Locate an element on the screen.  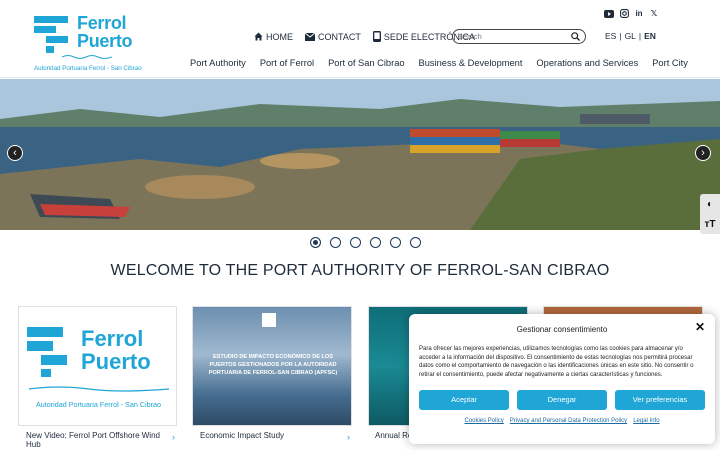
home-label: HOME is located at coordinates (279, 36).